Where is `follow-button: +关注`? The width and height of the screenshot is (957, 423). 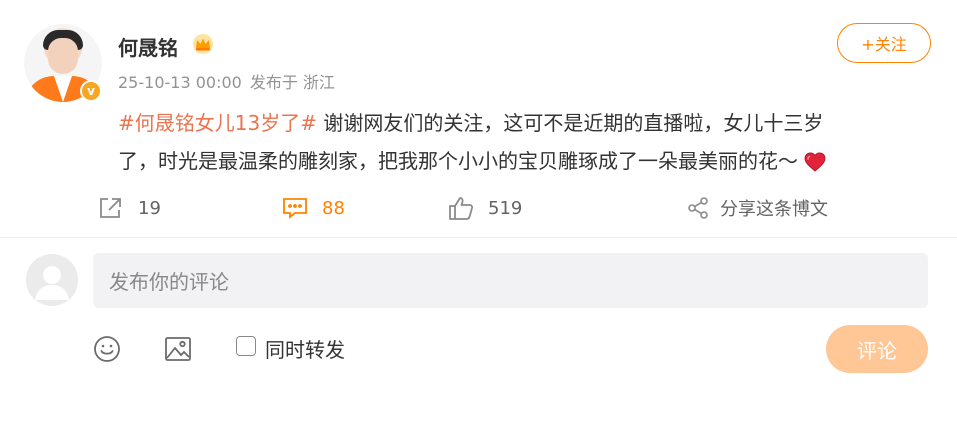
follow-button: +关注 is located at coordinates (884, 43).